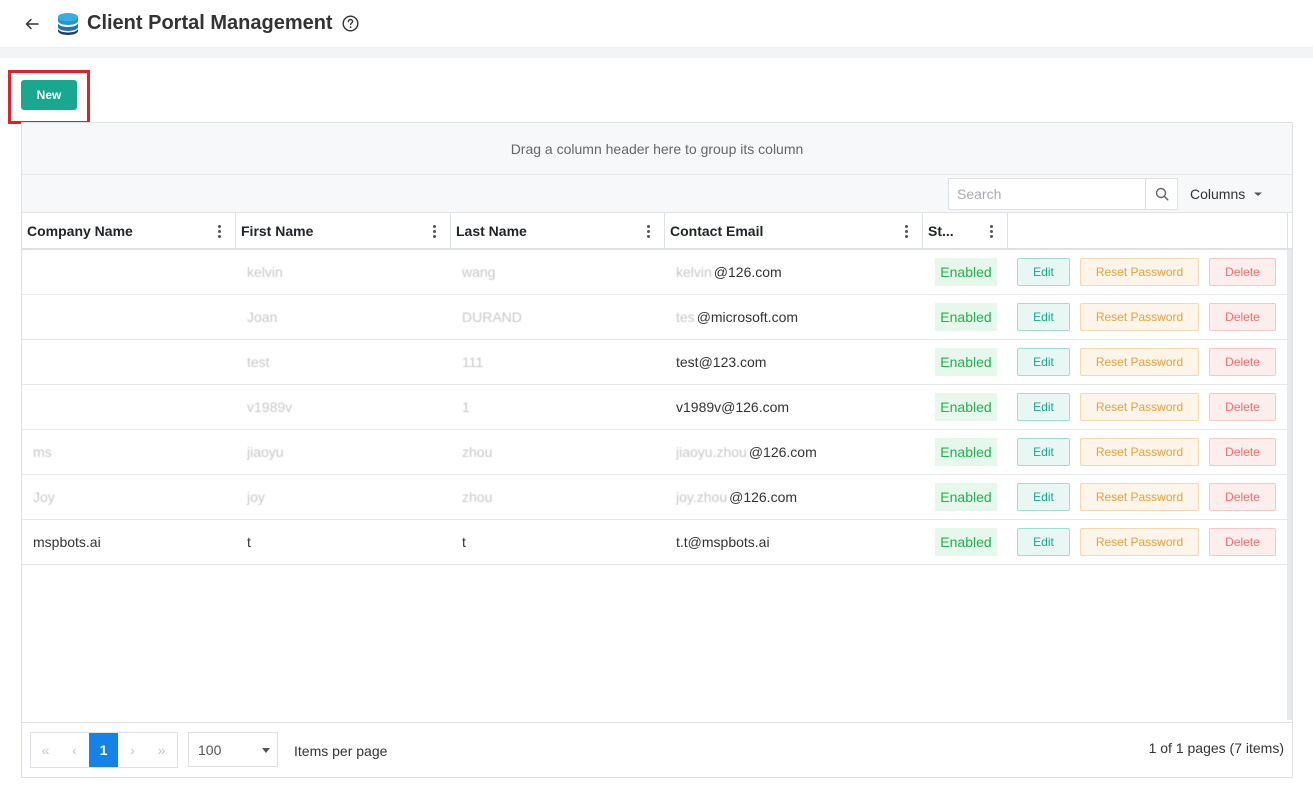  What do you see at coordinates (68, 24) in the screenshot?
I see `database-icon` at bounding box center [68, 24].